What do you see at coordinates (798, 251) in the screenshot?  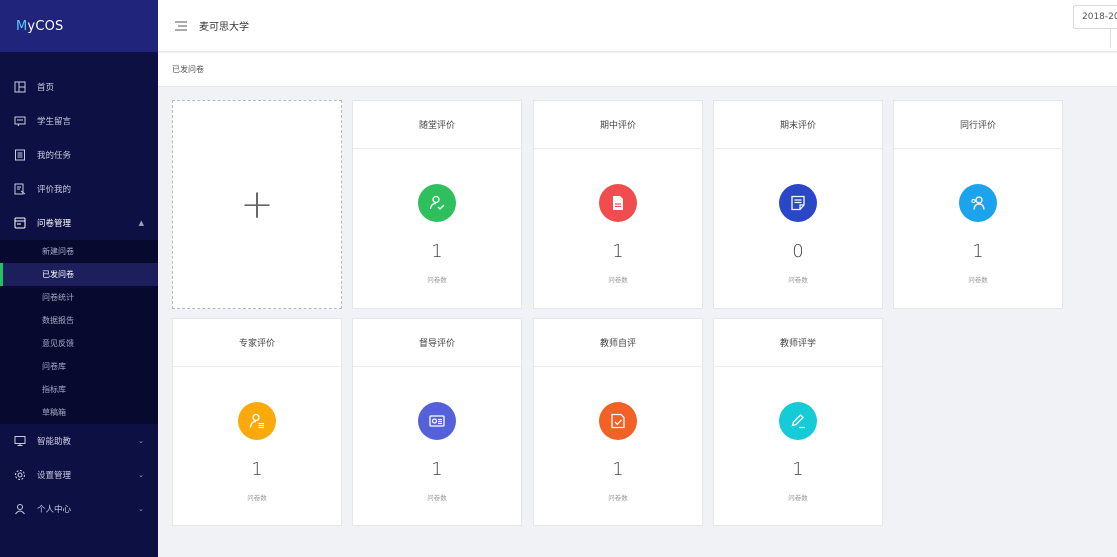 I see `survey-count: 0` at bounding box center [798, 251].